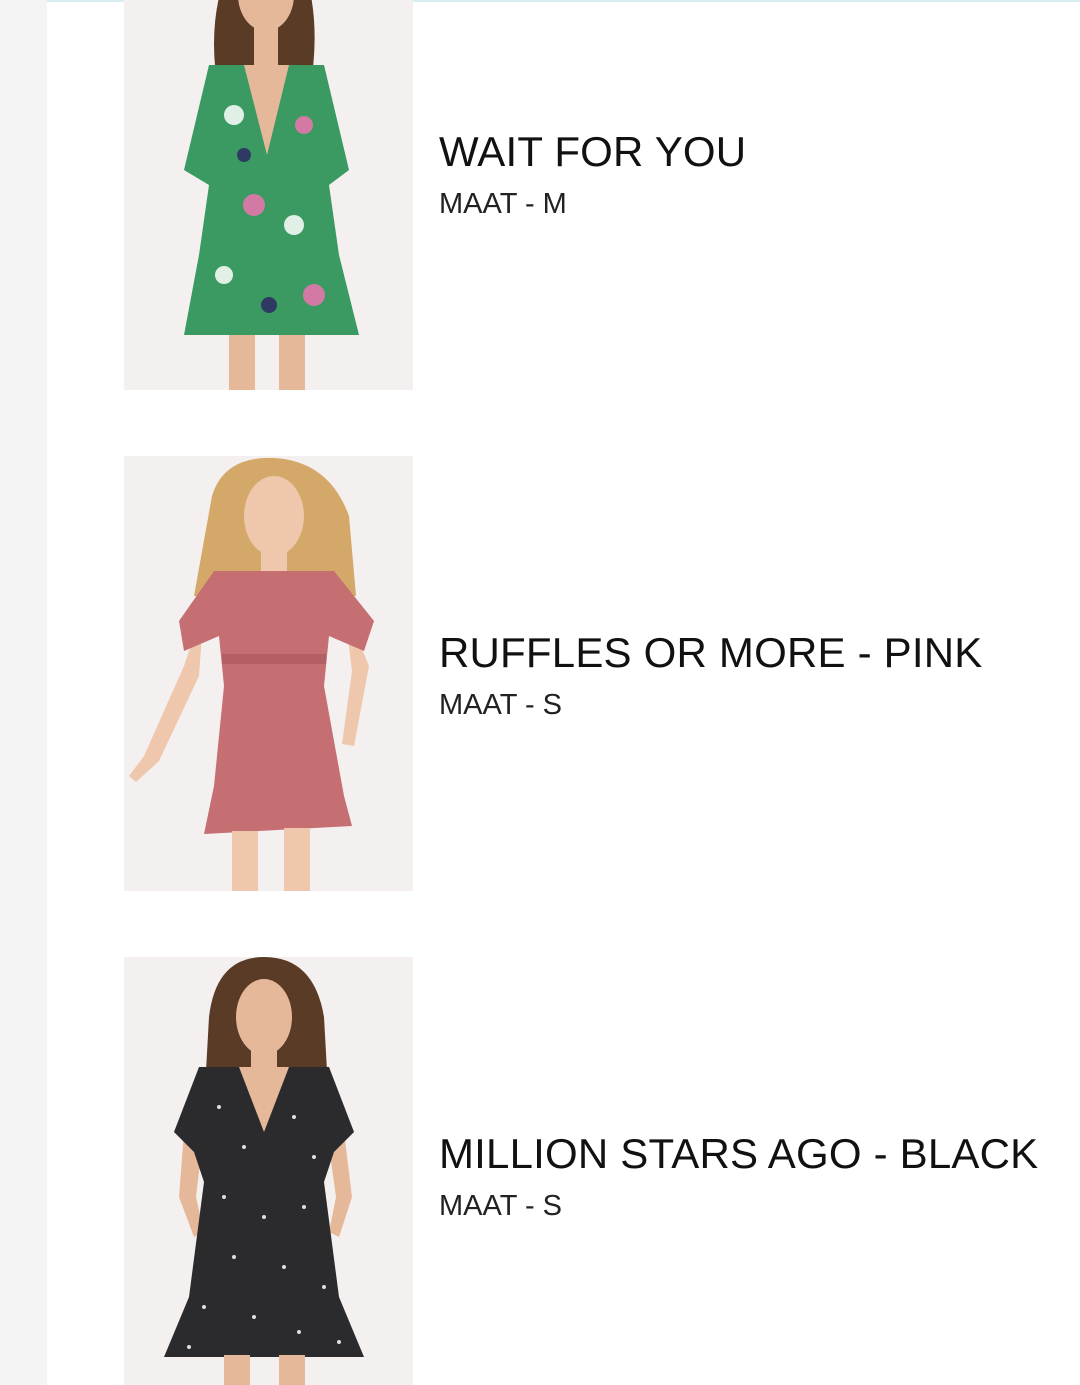 The height and width of the screenshot is (1385, 1080). What do you see at coordinates (593, 151) in the screenshot?
I see `product-title: WAIT FOR YOU` at bounding box center [593, 151].